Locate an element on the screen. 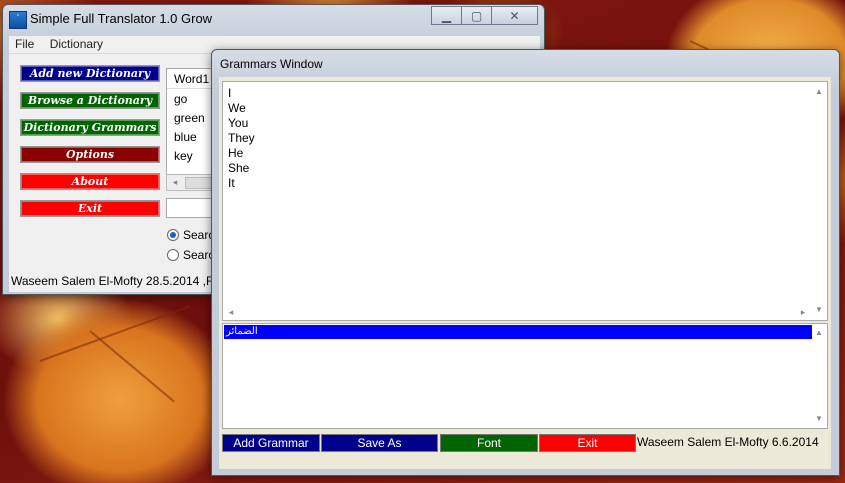  close-button: ✕ is located at coordinates (514, 15).